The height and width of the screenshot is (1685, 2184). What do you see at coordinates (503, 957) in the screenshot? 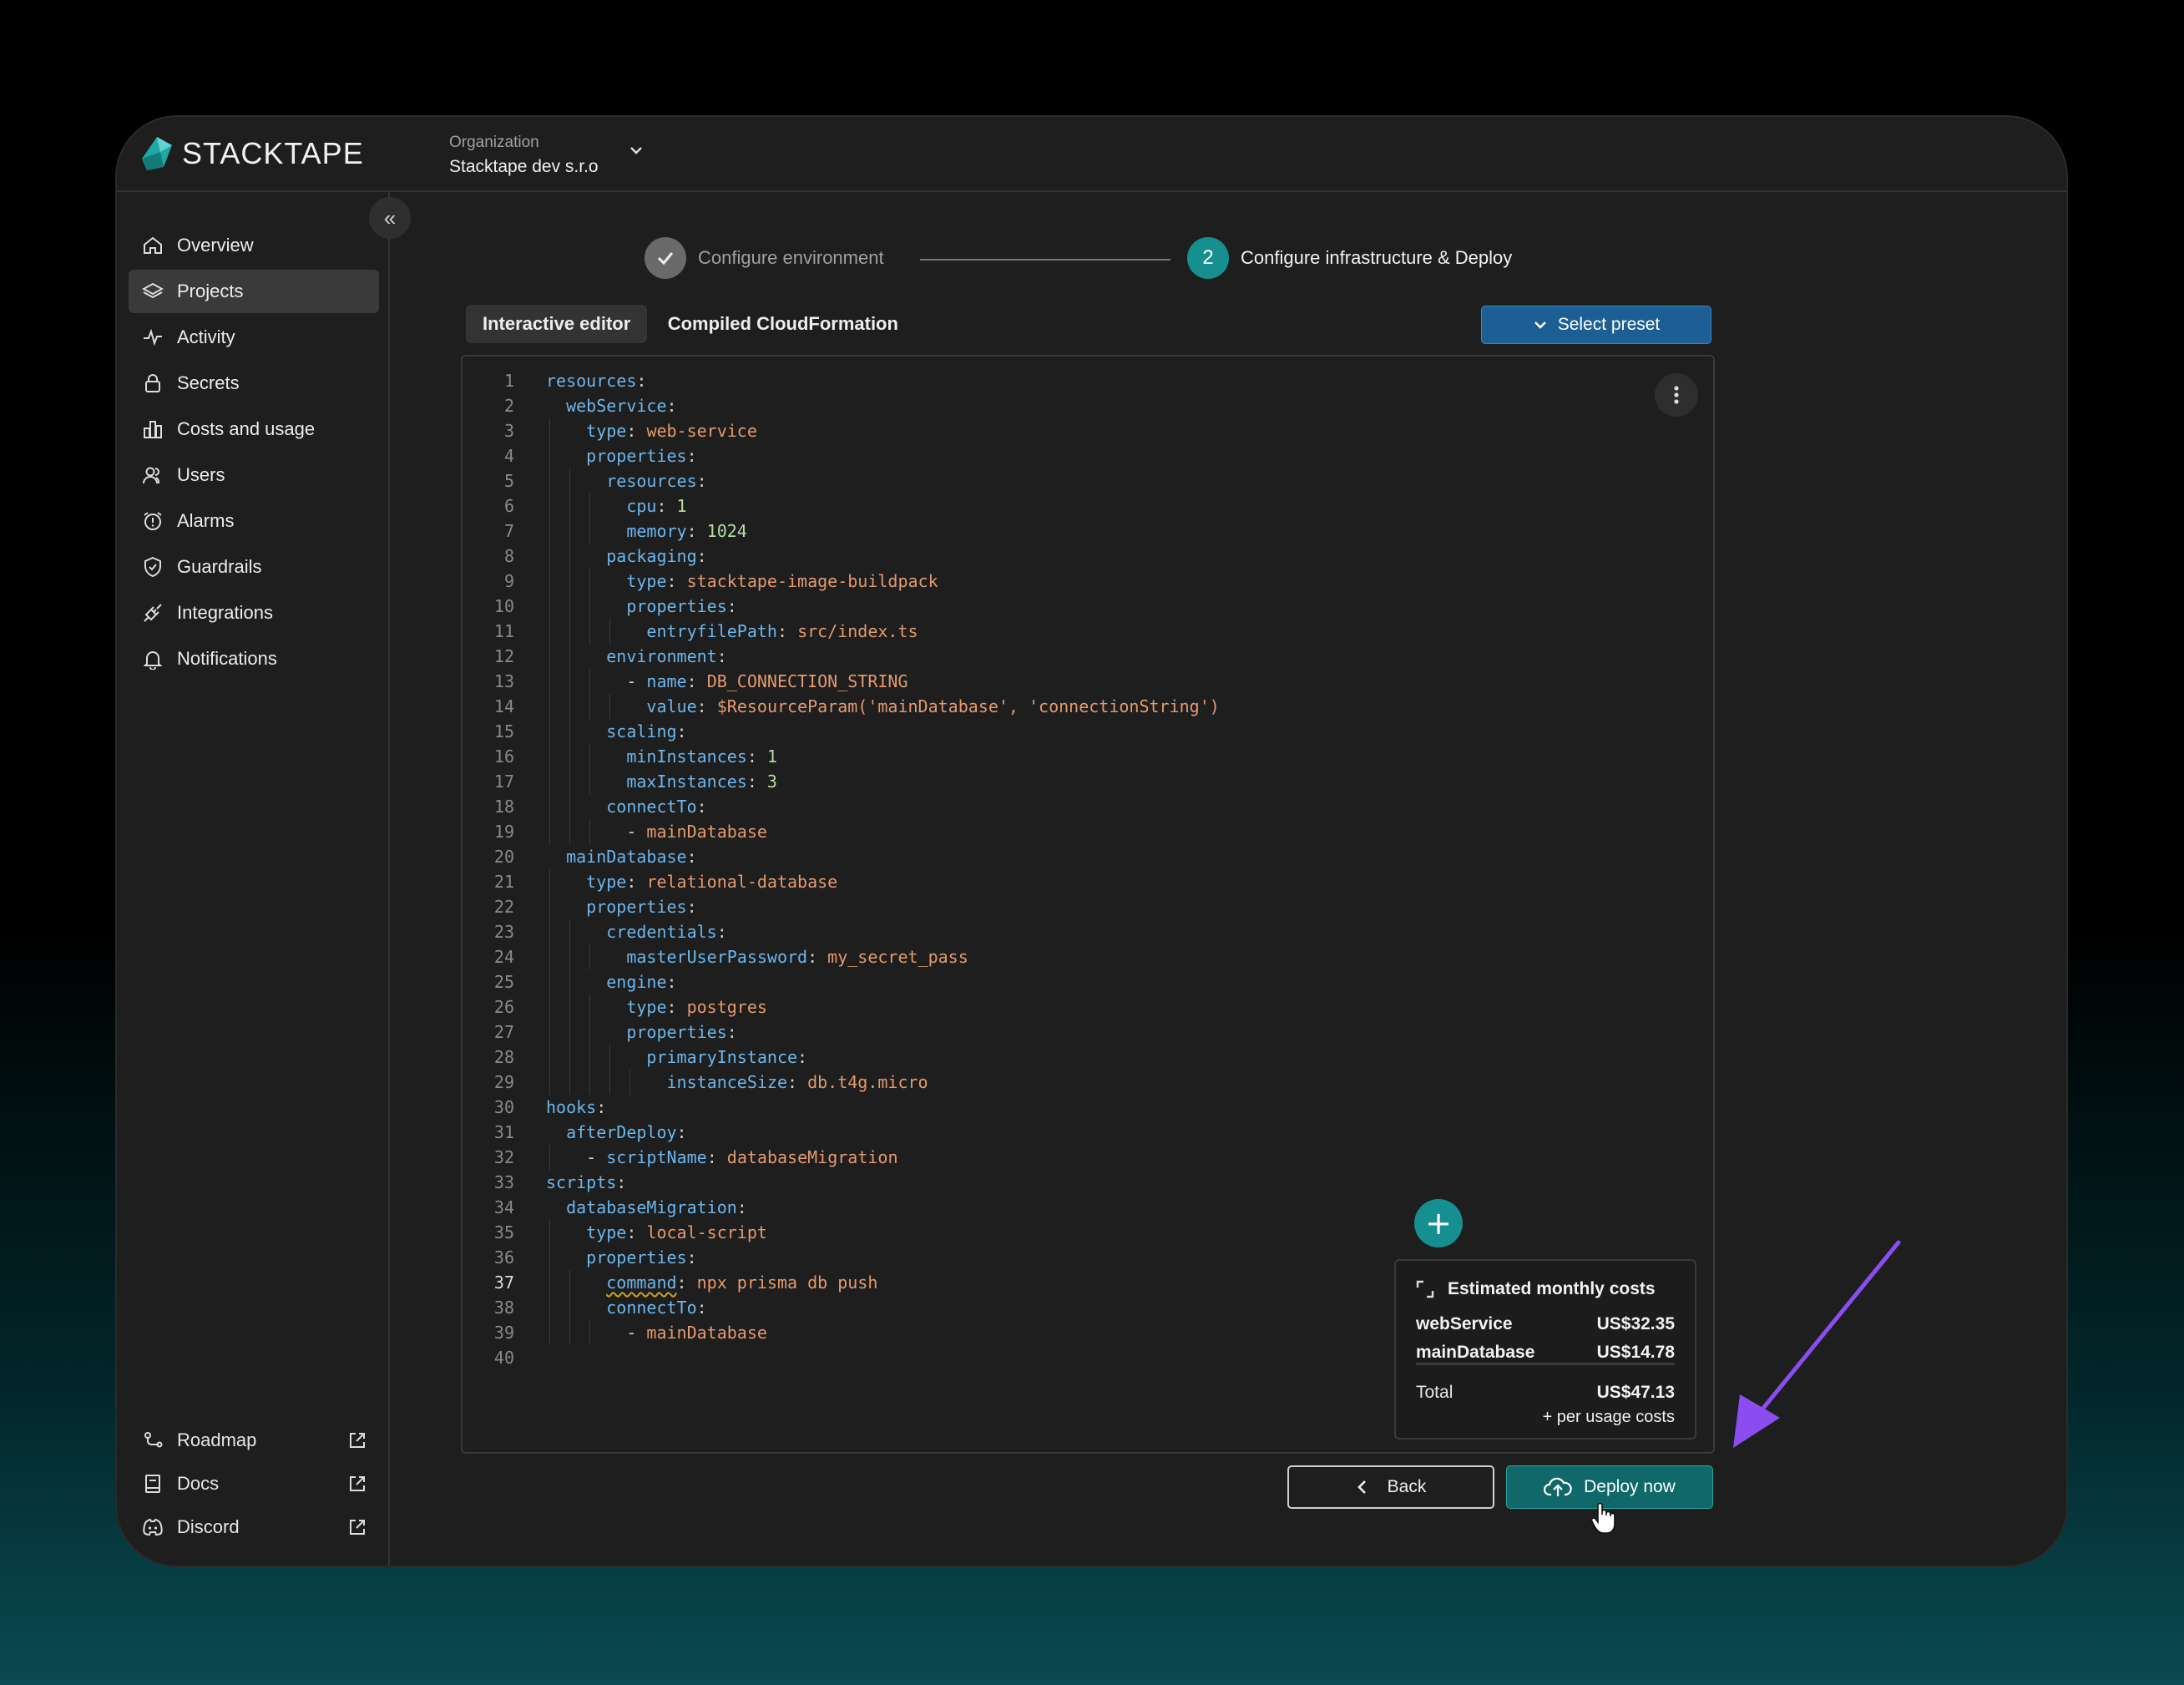
I see `line-number: 24` at bounding box center [503, 957].